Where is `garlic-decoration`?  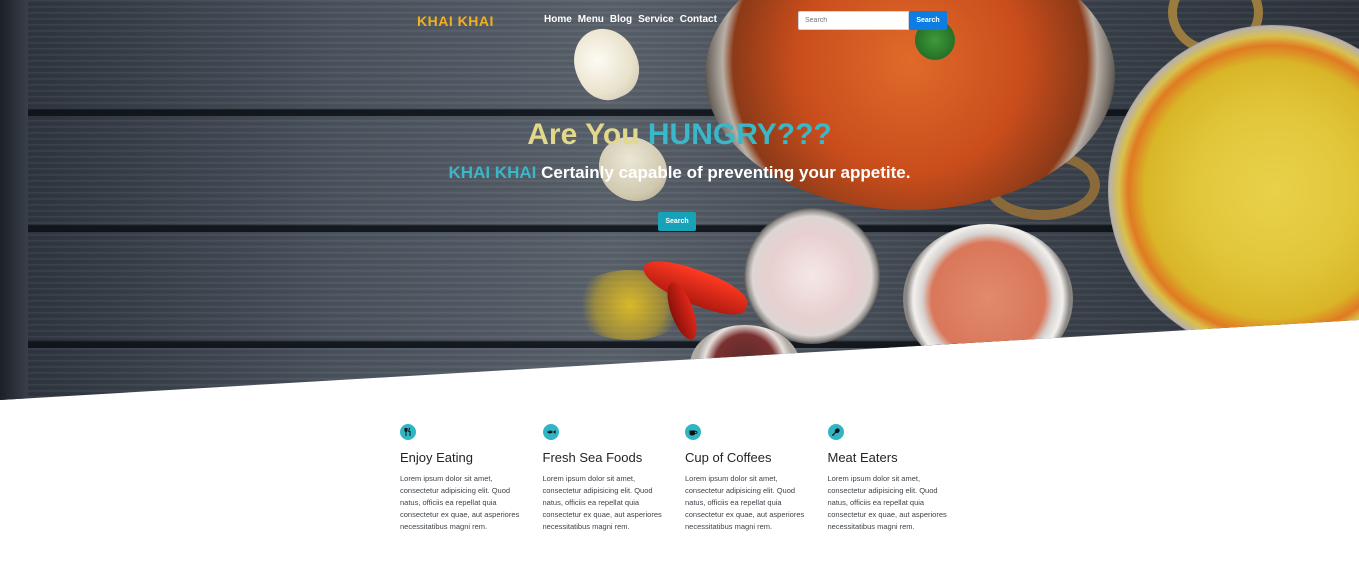 garlic-decoration is located at coordinates (606, 64).